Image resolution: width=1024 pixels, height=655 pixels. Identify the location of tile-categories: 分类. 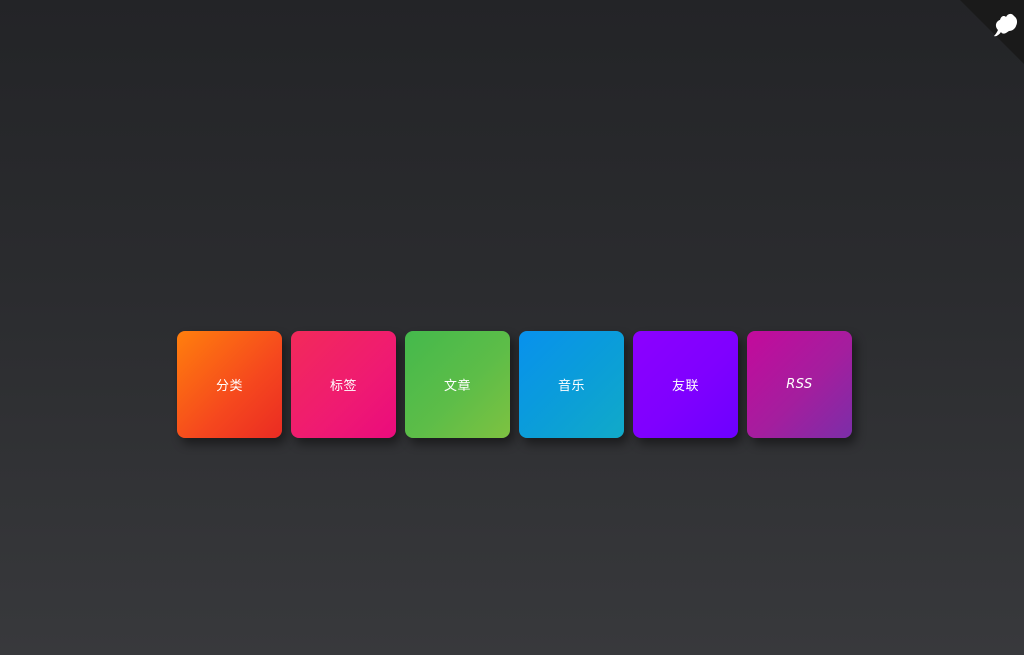
(229, 384).